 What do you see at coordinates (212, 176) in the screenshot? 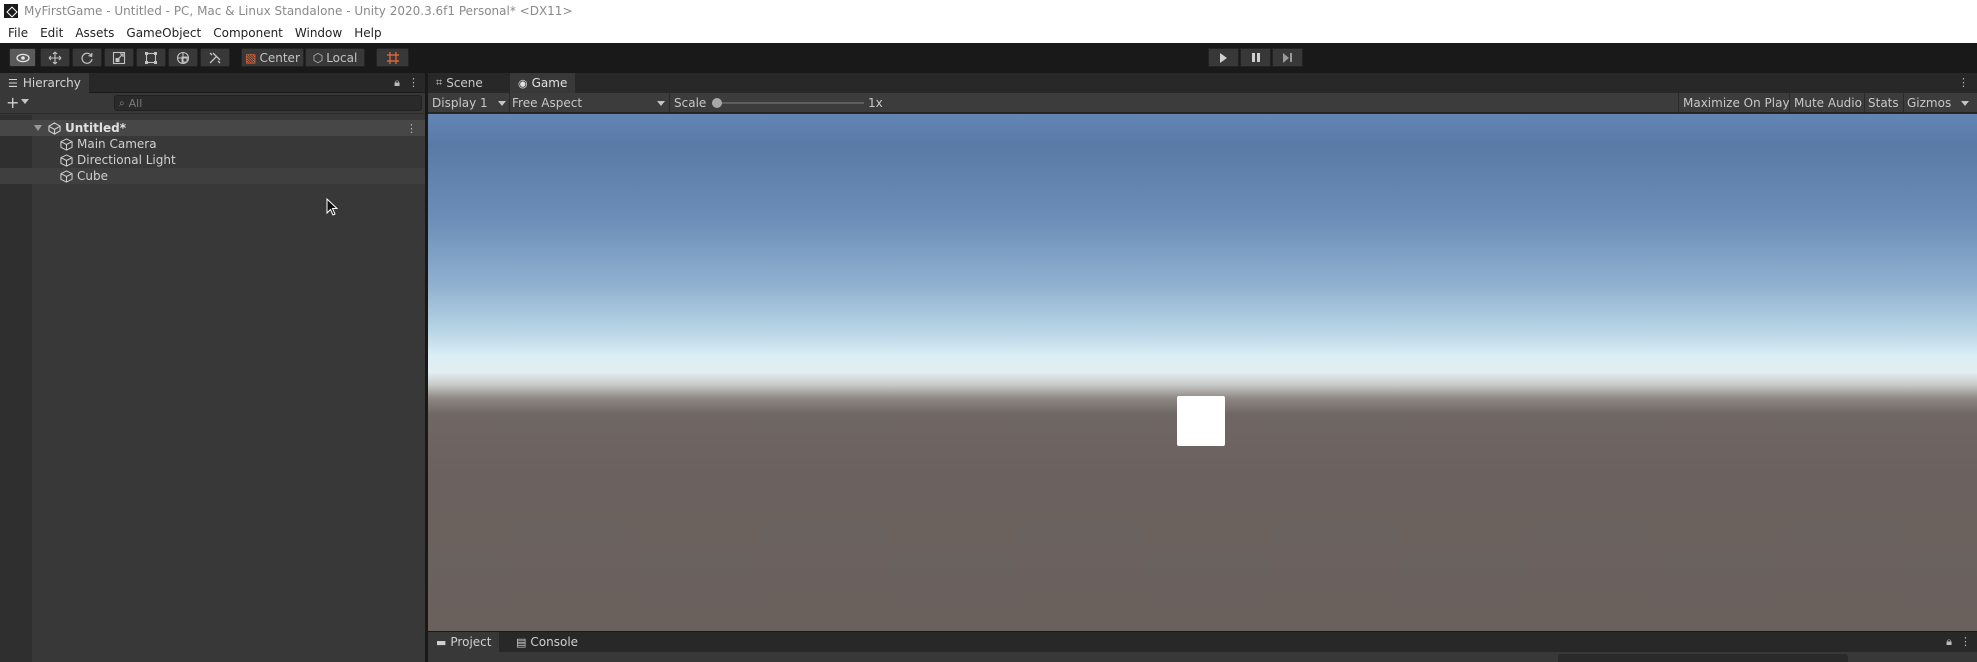
I see `hierarchy-item: Cube` at bounding box center [212, 176].